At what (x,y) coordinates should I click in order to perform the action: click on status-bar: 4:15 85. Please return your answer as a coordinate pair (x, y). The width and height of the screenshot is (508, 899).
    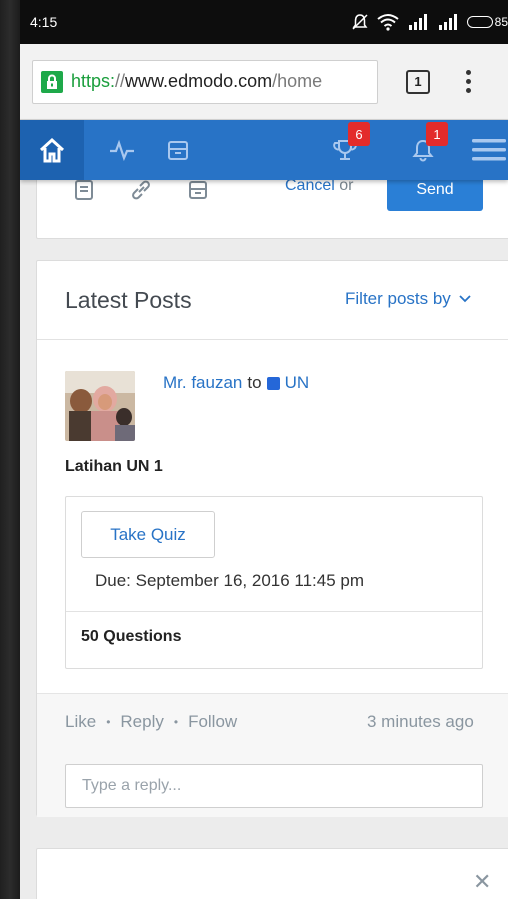
    Looking at the image, I should click on (264, 22).